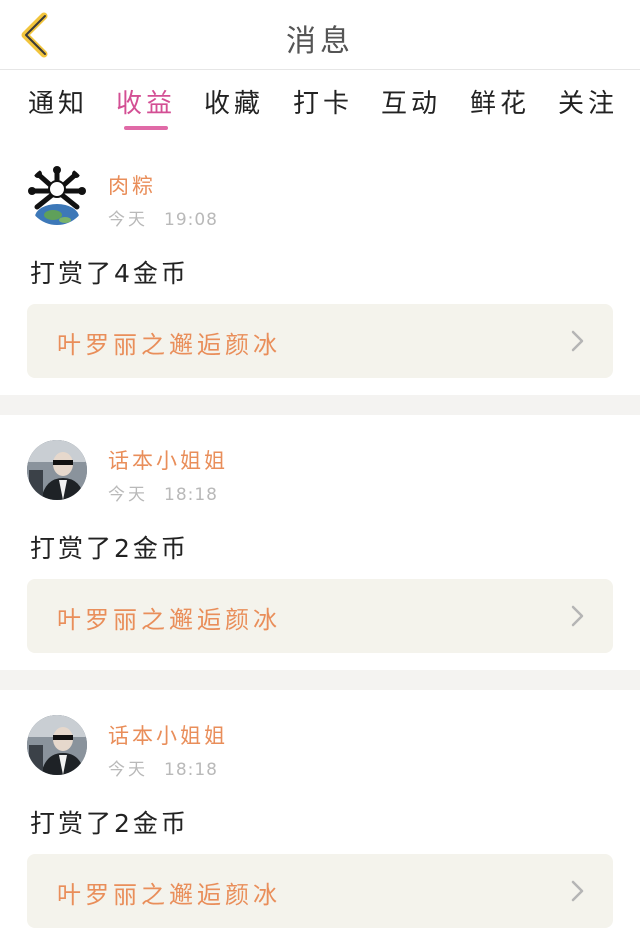 The height and width of the screenshot is (948, 640). What do you see at coordinates (163, 217) in the screenshot?
I see `timestamp: 今天 19:08` at bounding box center [163, 217].